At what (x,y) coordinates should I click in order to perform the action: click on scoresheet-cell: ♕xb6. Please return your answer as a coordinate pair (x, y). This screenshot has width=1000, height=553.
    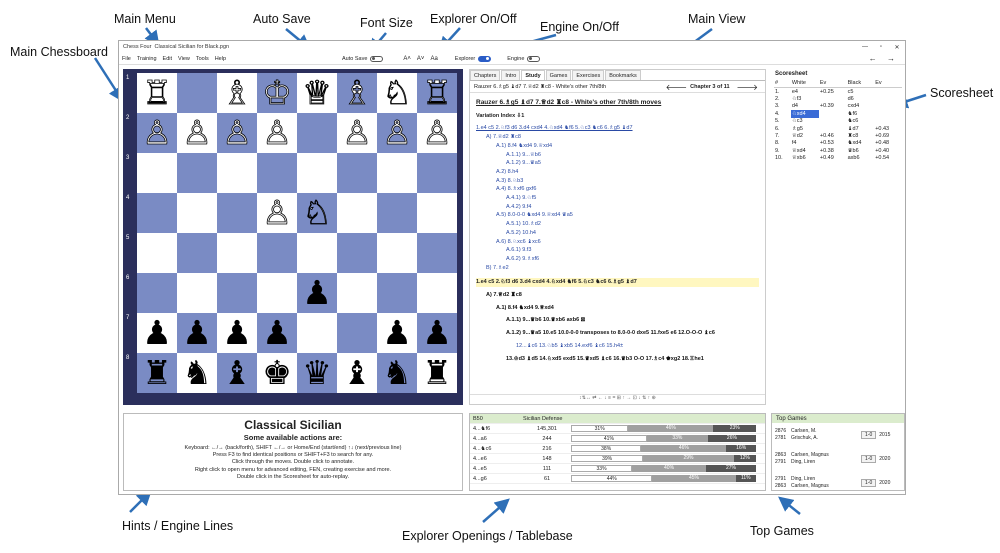
    Looking at the image, I should click on (805, 157).